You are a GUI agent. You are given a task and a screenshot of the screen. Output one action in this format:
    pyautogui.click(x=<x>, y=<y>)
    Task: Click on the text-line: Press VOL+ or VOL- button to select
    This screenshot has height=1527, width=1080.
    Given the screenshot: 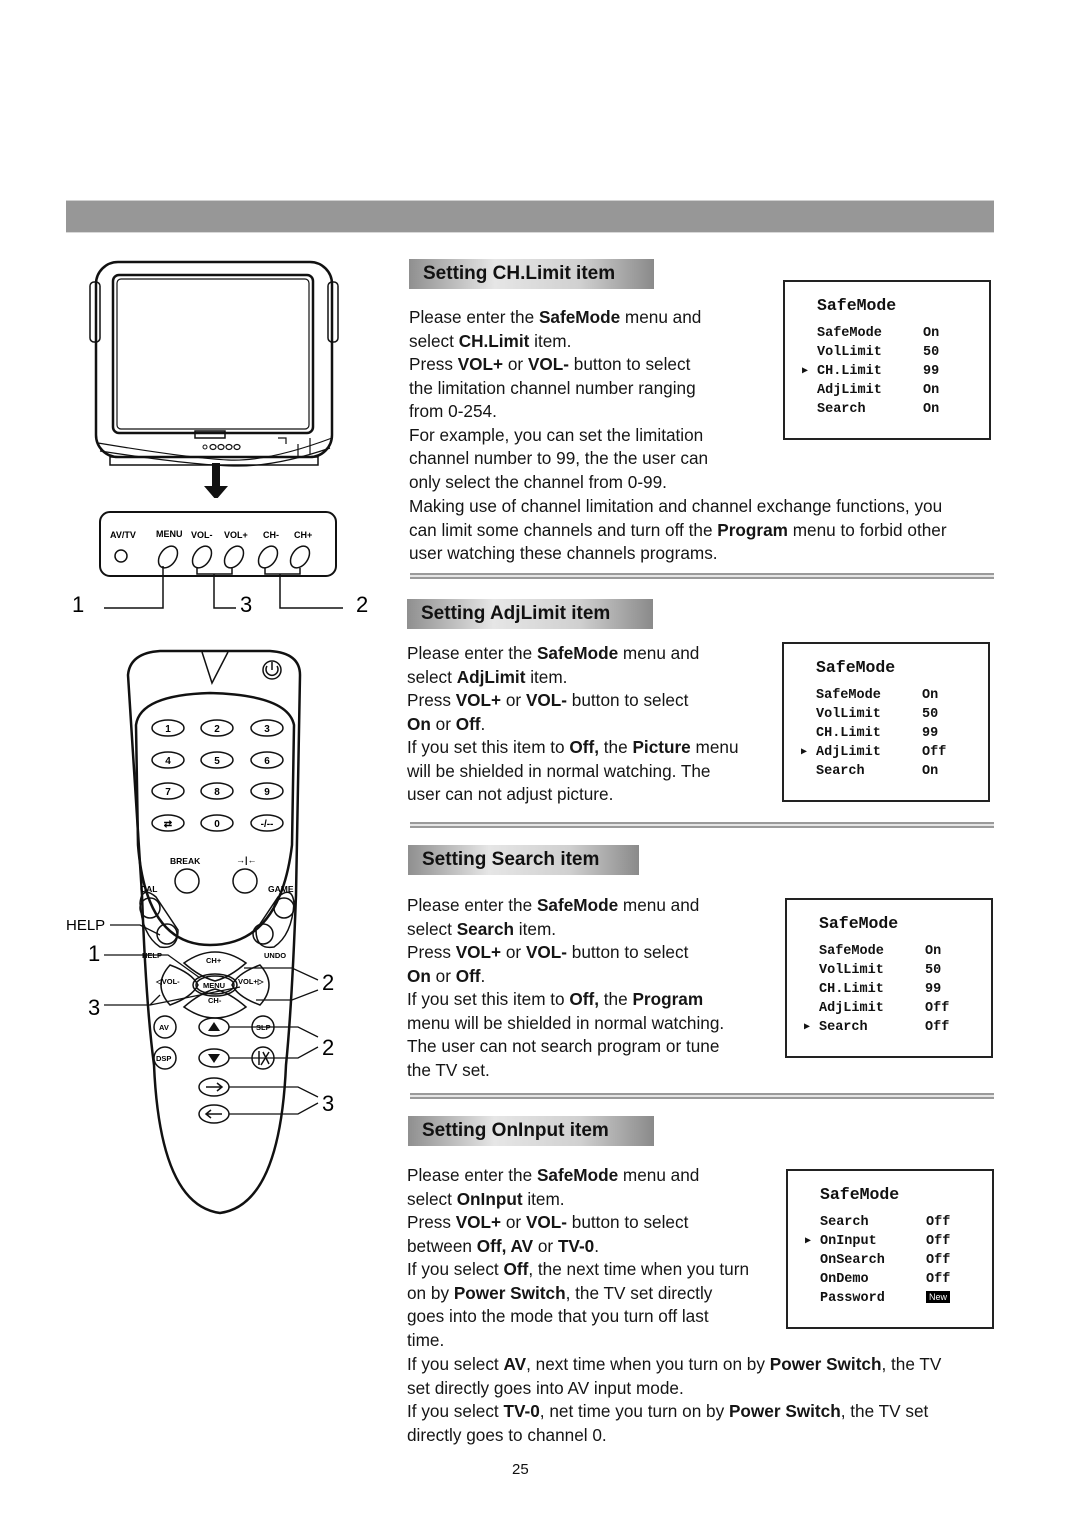 What is the action you would take?
    pyautogui.click(x=597, y=701)
    